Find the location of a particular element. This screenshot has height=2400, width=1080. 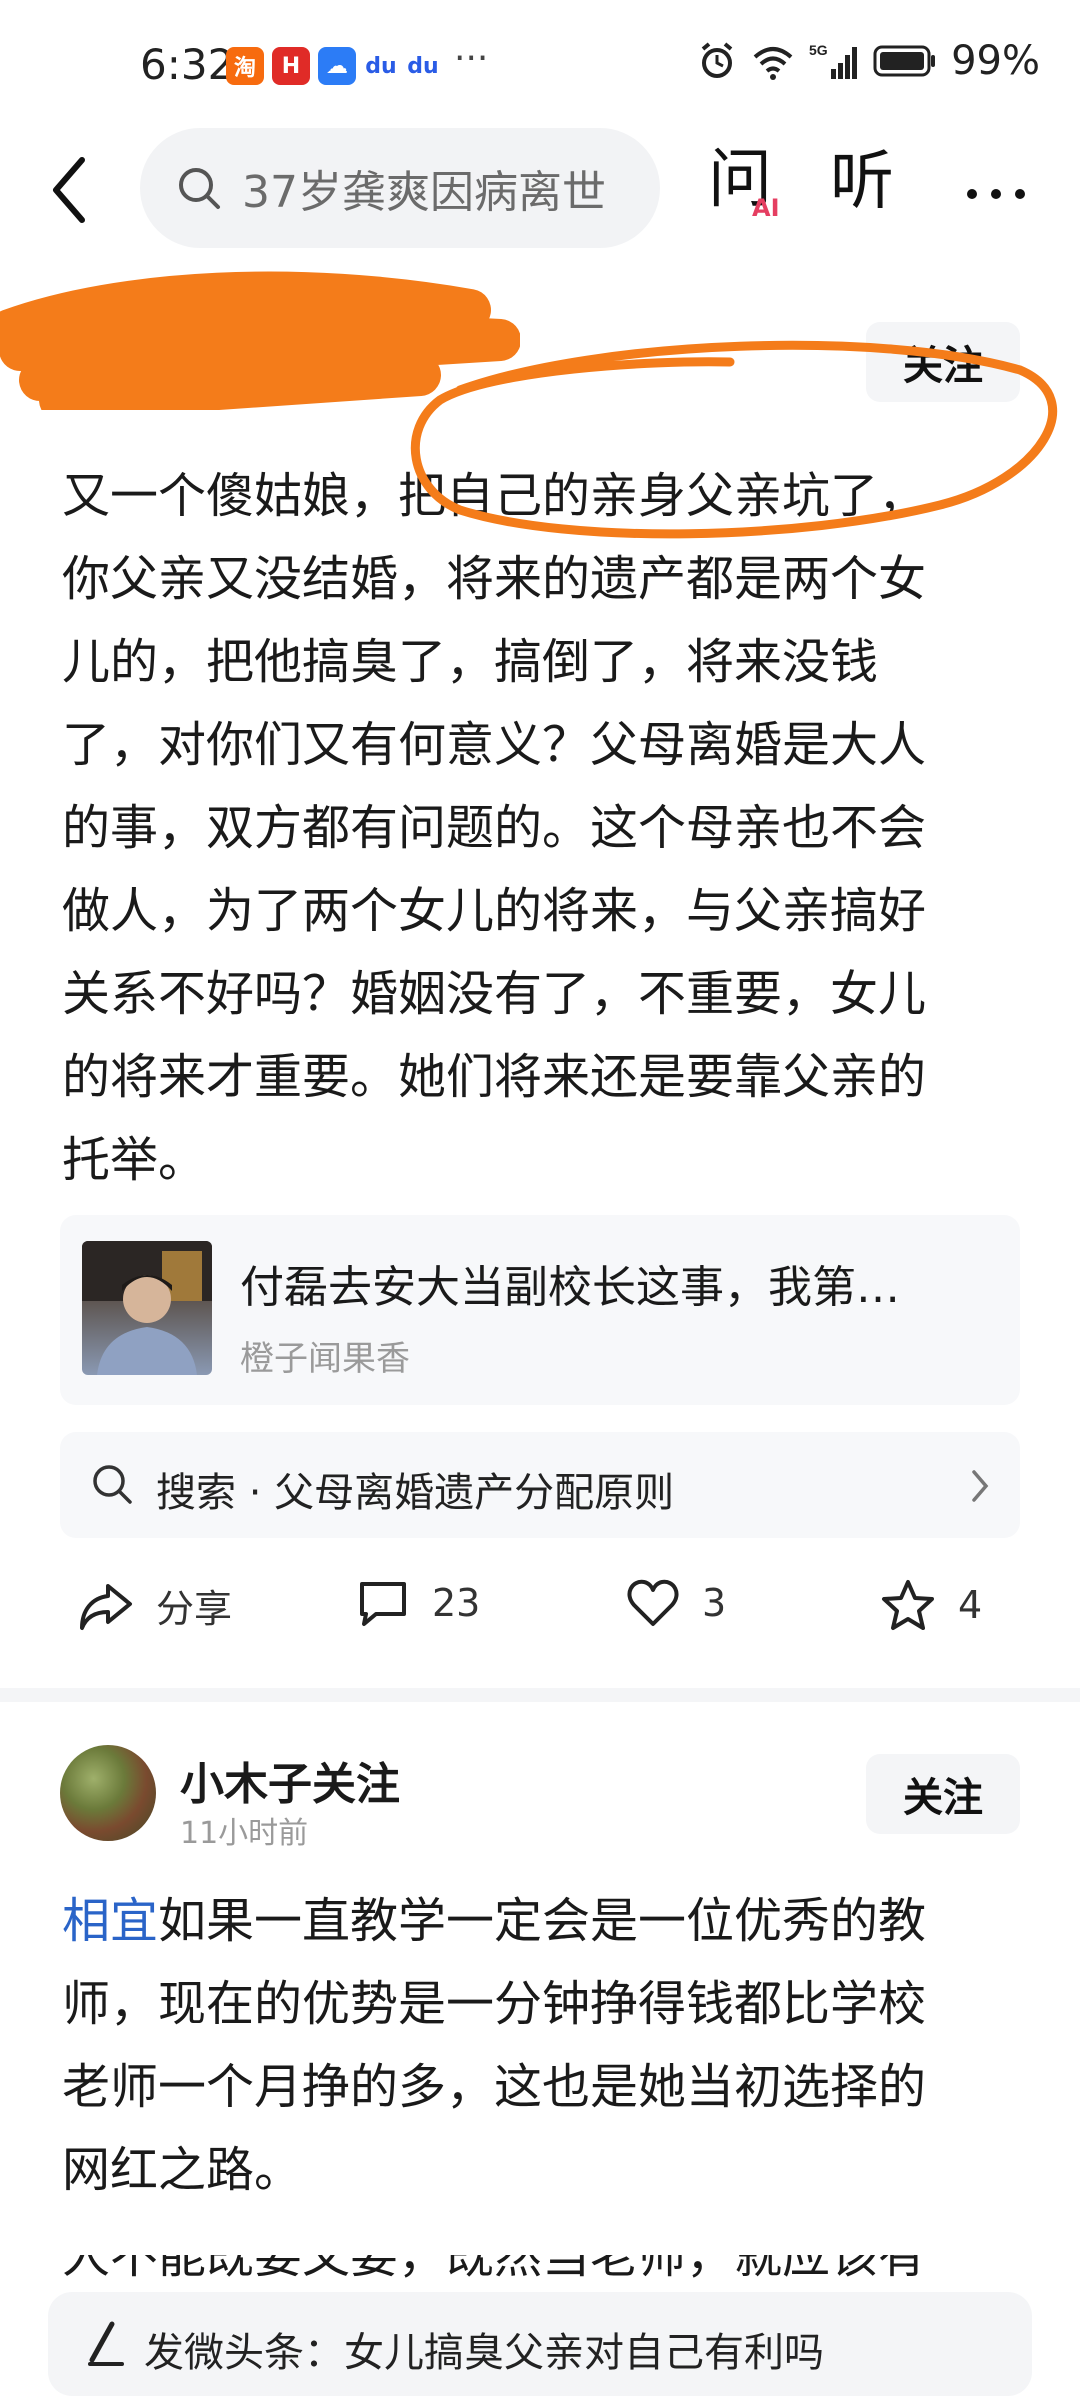

post-line: 的将来才重要。她们将来还是要靠父亲的 is located at coordinates (494, 1077).